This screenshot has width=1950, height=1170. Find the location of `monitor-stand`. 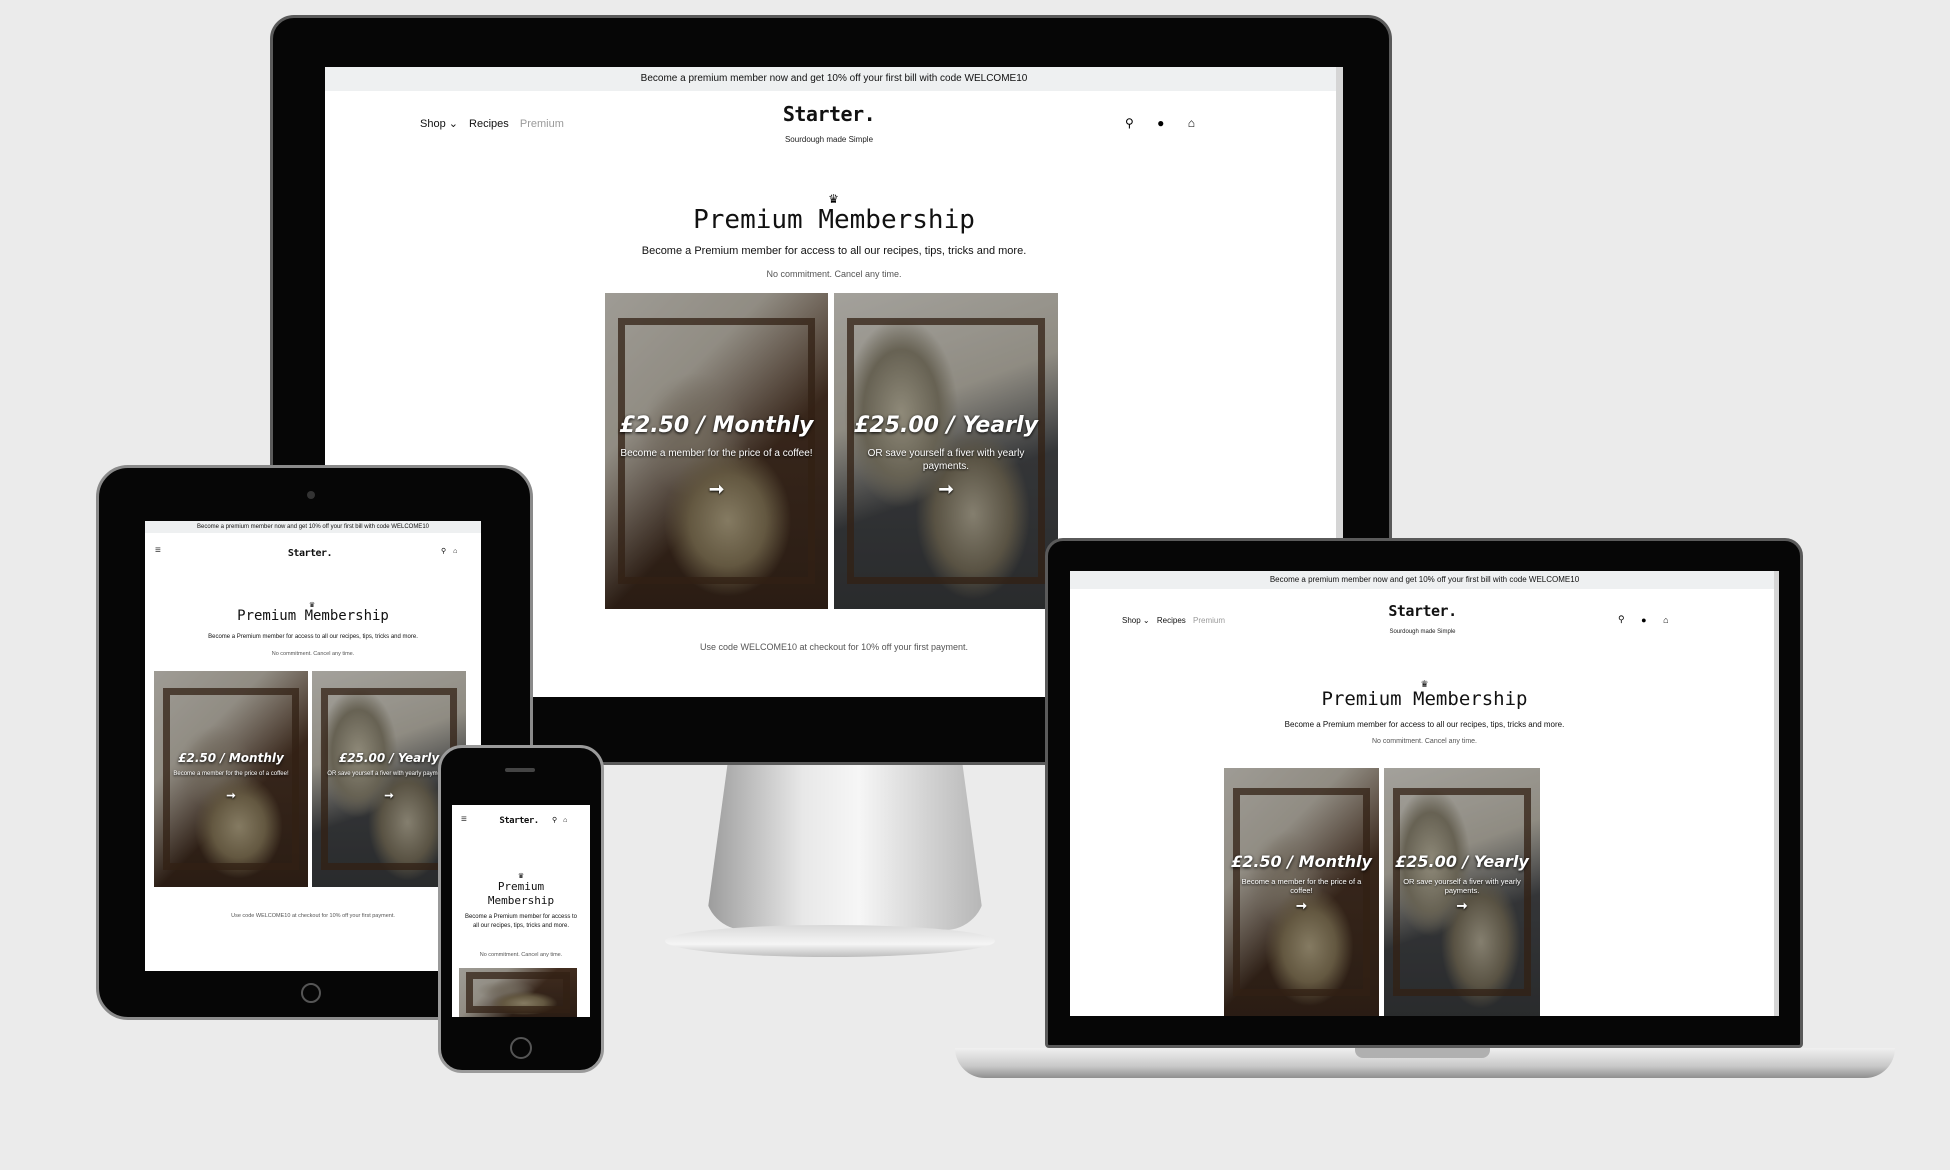

monitor-stand is located at coordinates (845, 847).